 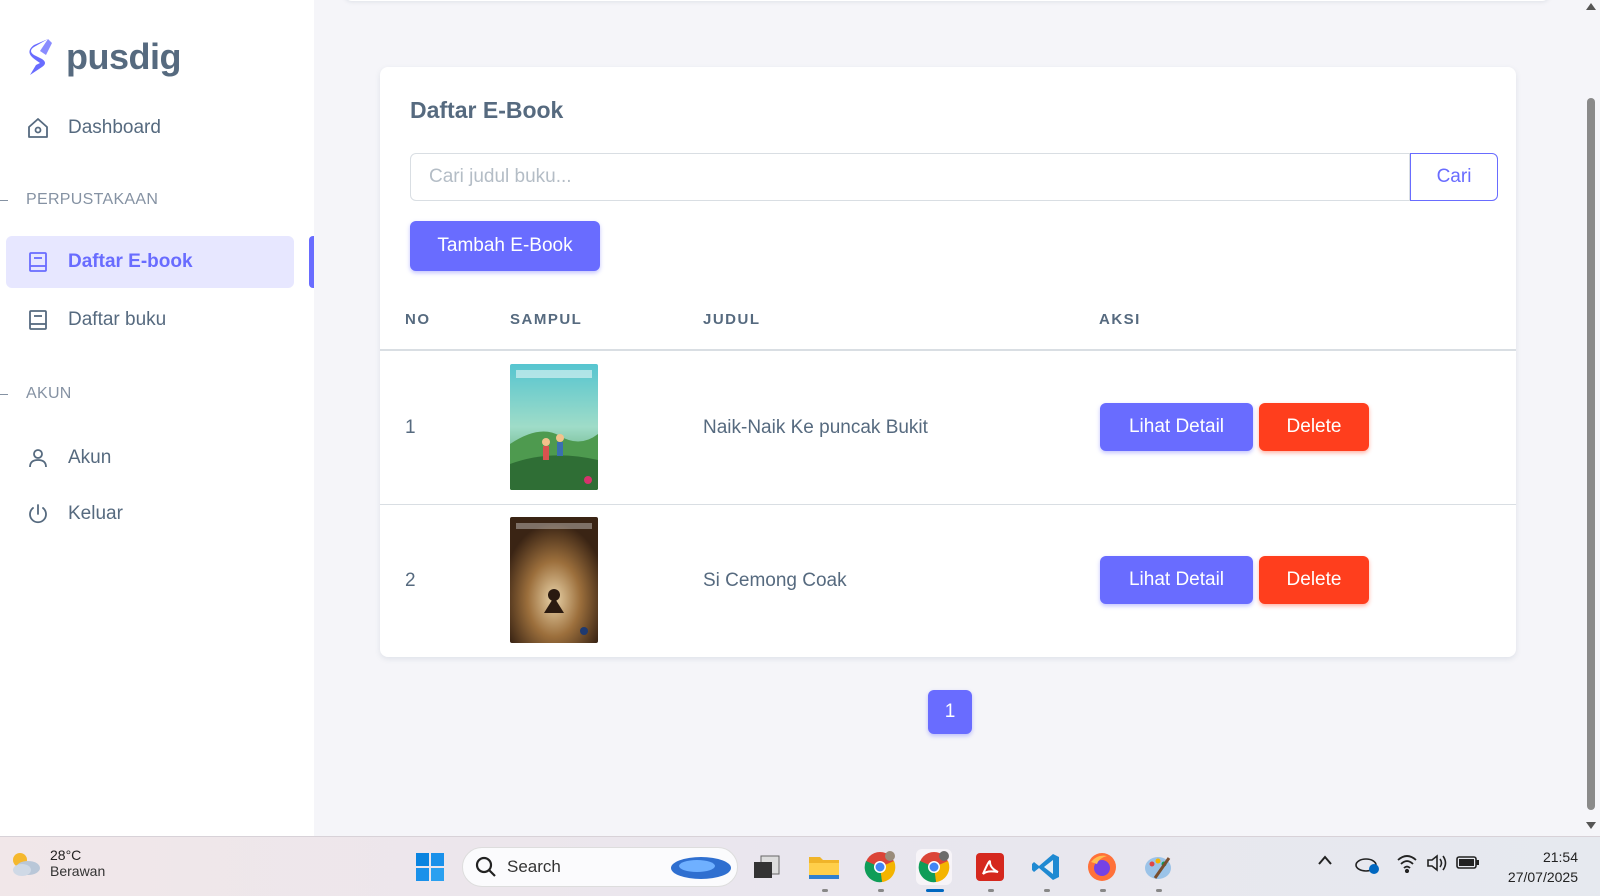 I want to click on windows-taskbar: 28°C Berawan Search 21:54 27/07/2025, so click(x=800, y=866).